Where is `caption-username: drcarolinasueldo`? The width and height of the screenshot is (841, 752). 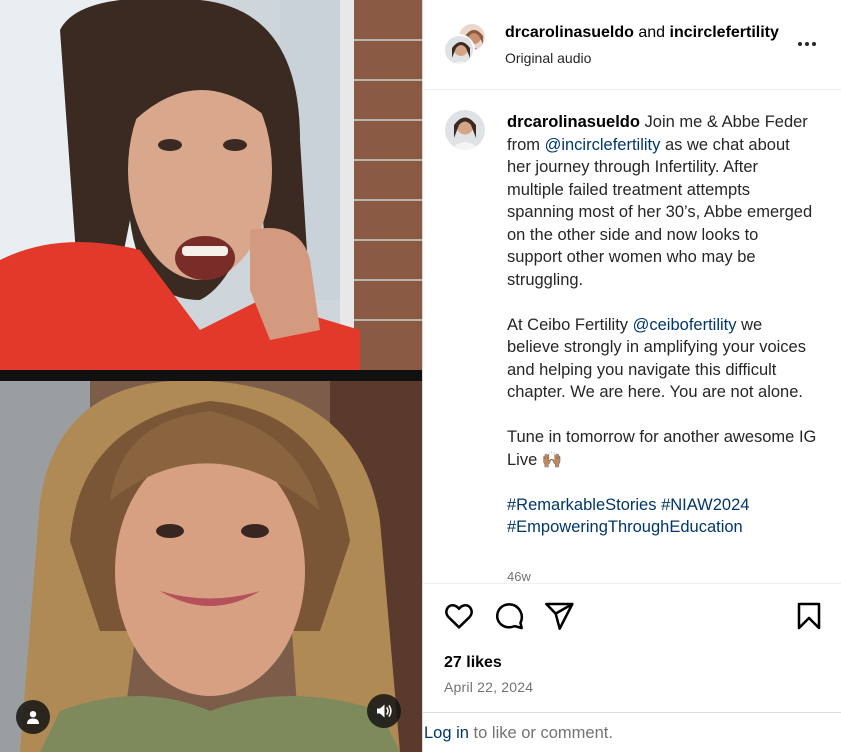
caption-username: drcarolinasueldo is located at coordinates (573, 122).